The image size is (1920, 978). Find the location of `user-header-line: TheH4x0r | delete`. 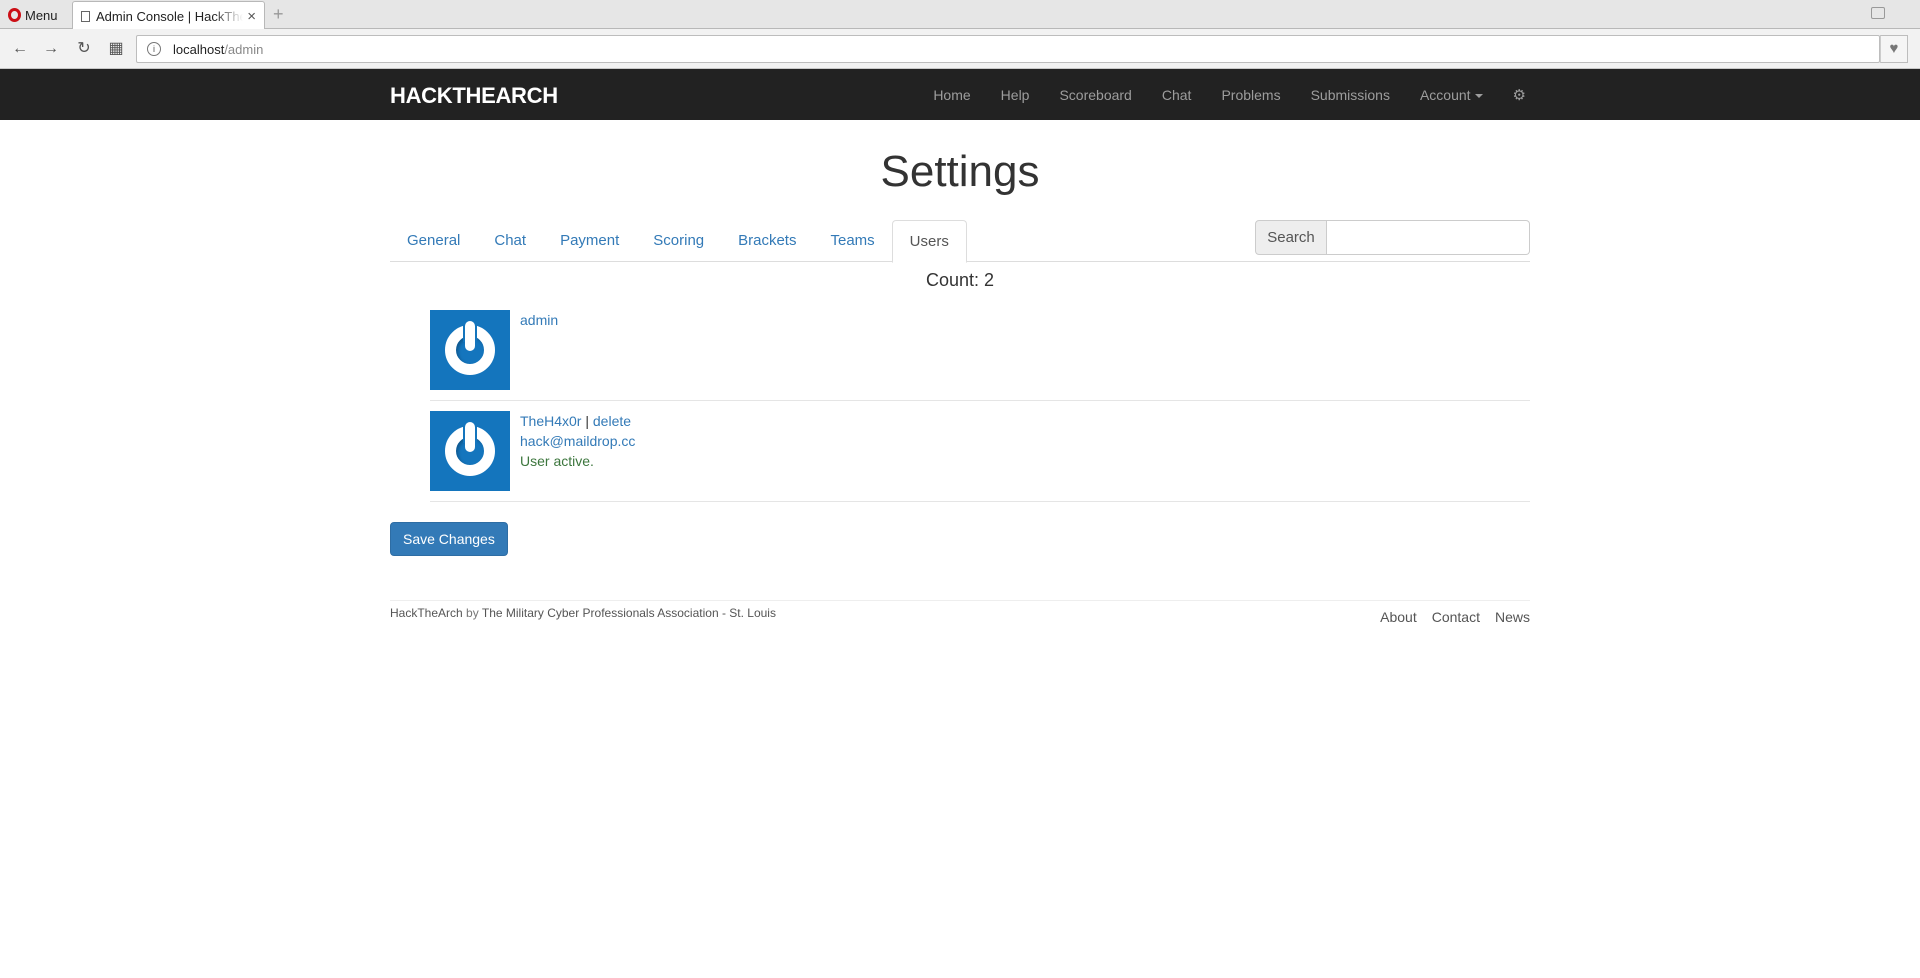

user-header-line: TheH4x0r | delete is located at coordinates (577, 421).